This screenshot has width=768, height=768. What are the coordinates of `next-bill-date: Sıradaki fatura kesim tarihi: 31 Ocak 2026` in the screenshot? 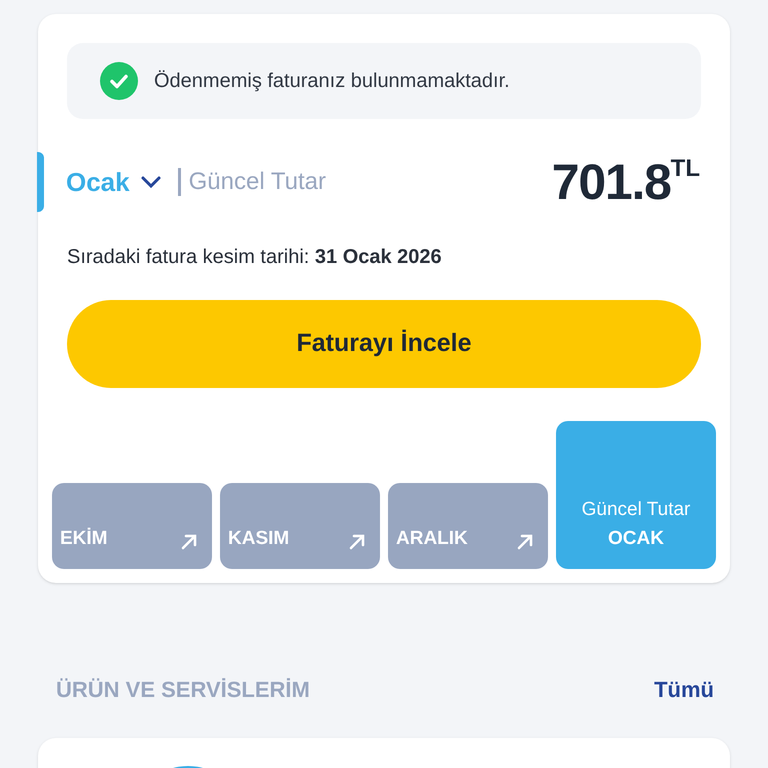 It's located at (255, 257).